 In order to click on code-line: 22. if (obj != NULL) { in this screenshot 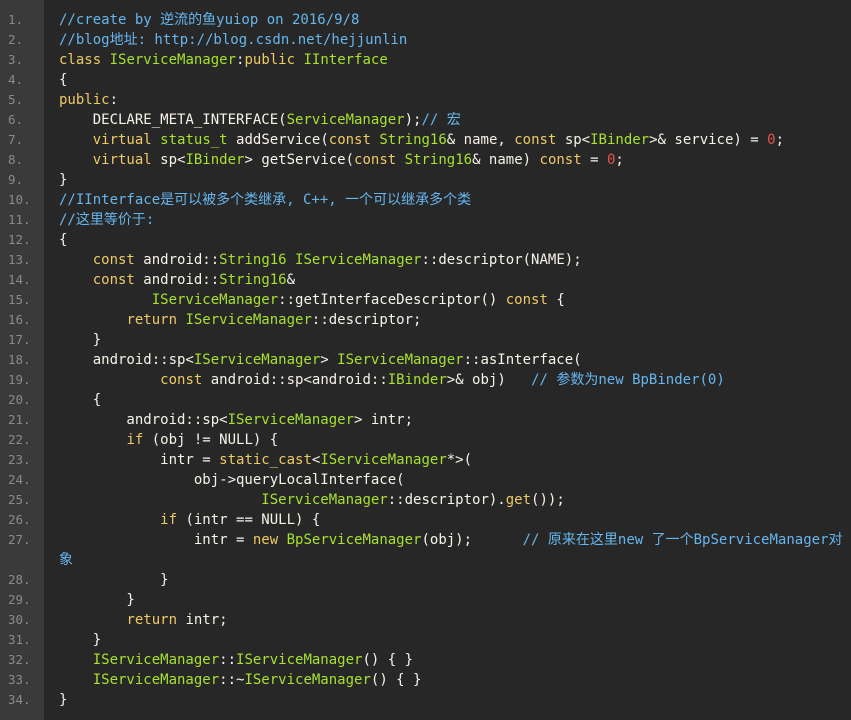, I will do `click(425, 440)`.